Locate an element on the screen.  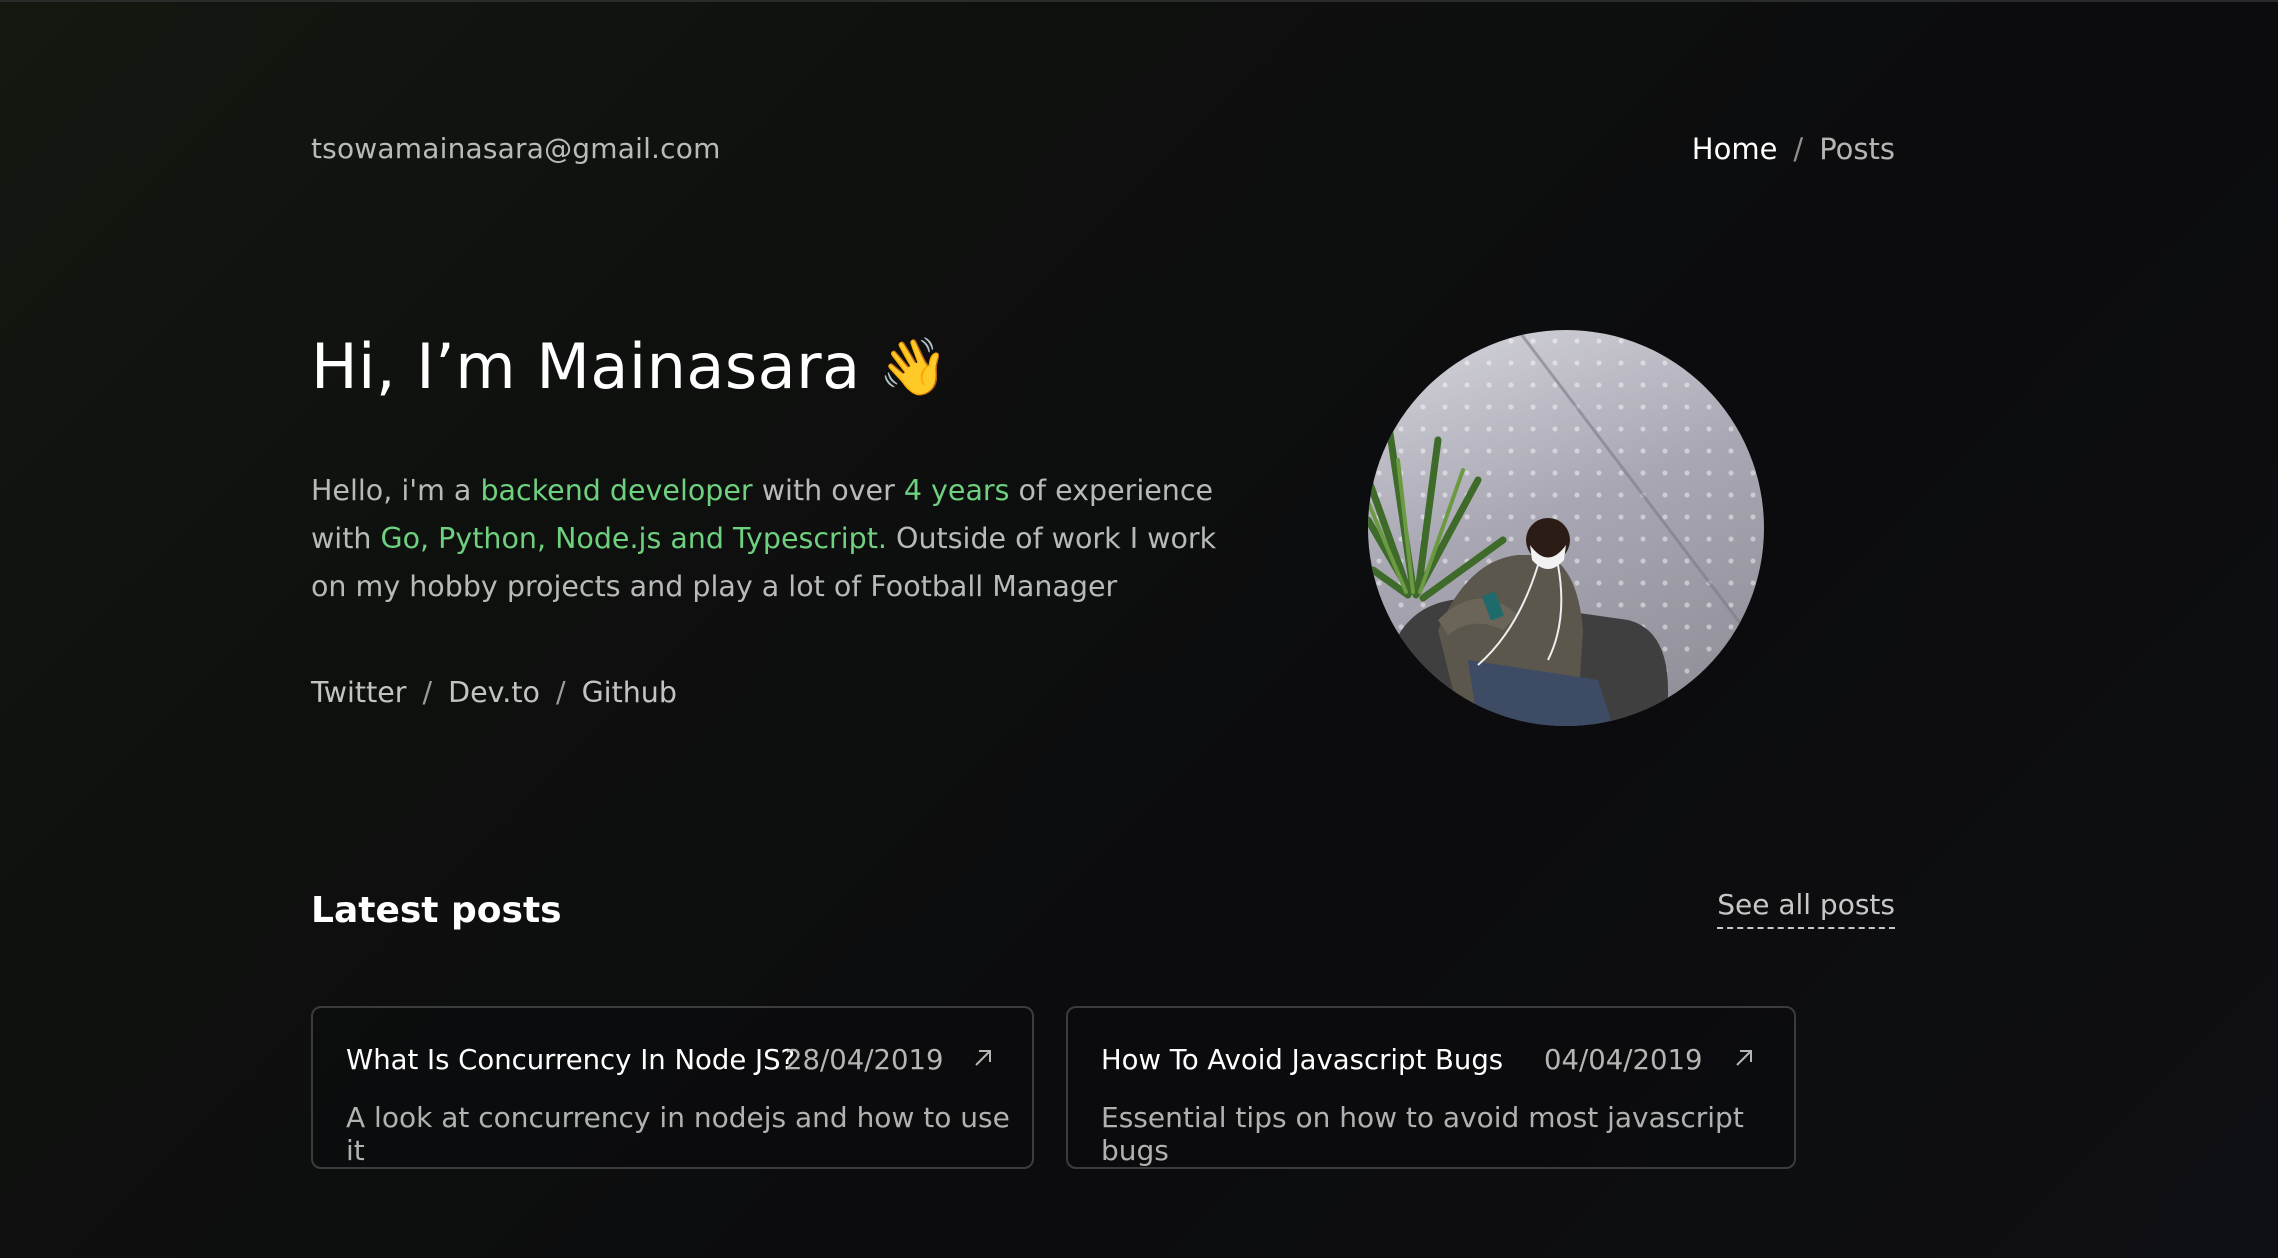
main-nav: Home / Posts is located at coordinates (1793, 149).